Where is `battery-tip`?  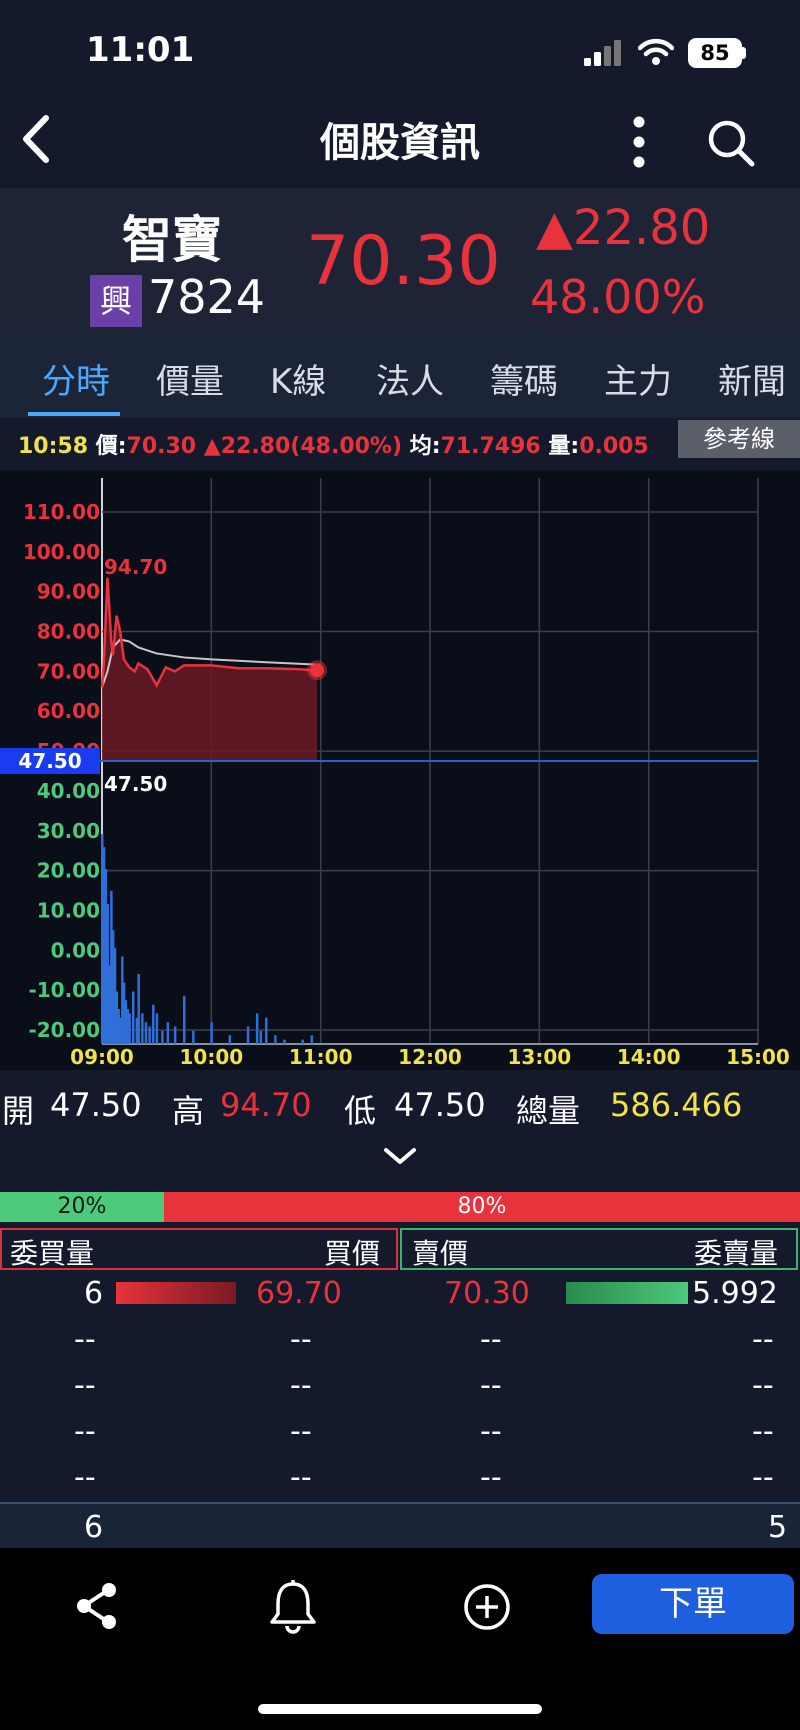 battery-tip is located at coordinates (744, 53).